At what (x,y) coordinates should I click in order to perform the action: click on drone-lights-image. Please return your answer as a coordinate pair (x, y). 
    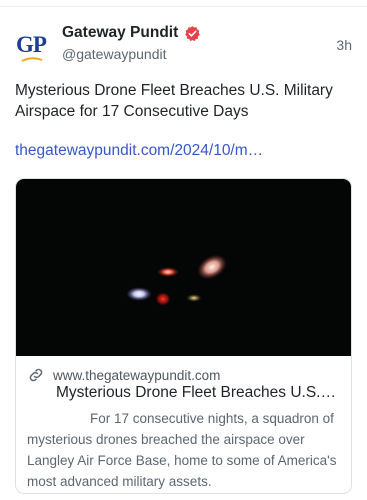
    Looking at the image, I should click on (176, 280).